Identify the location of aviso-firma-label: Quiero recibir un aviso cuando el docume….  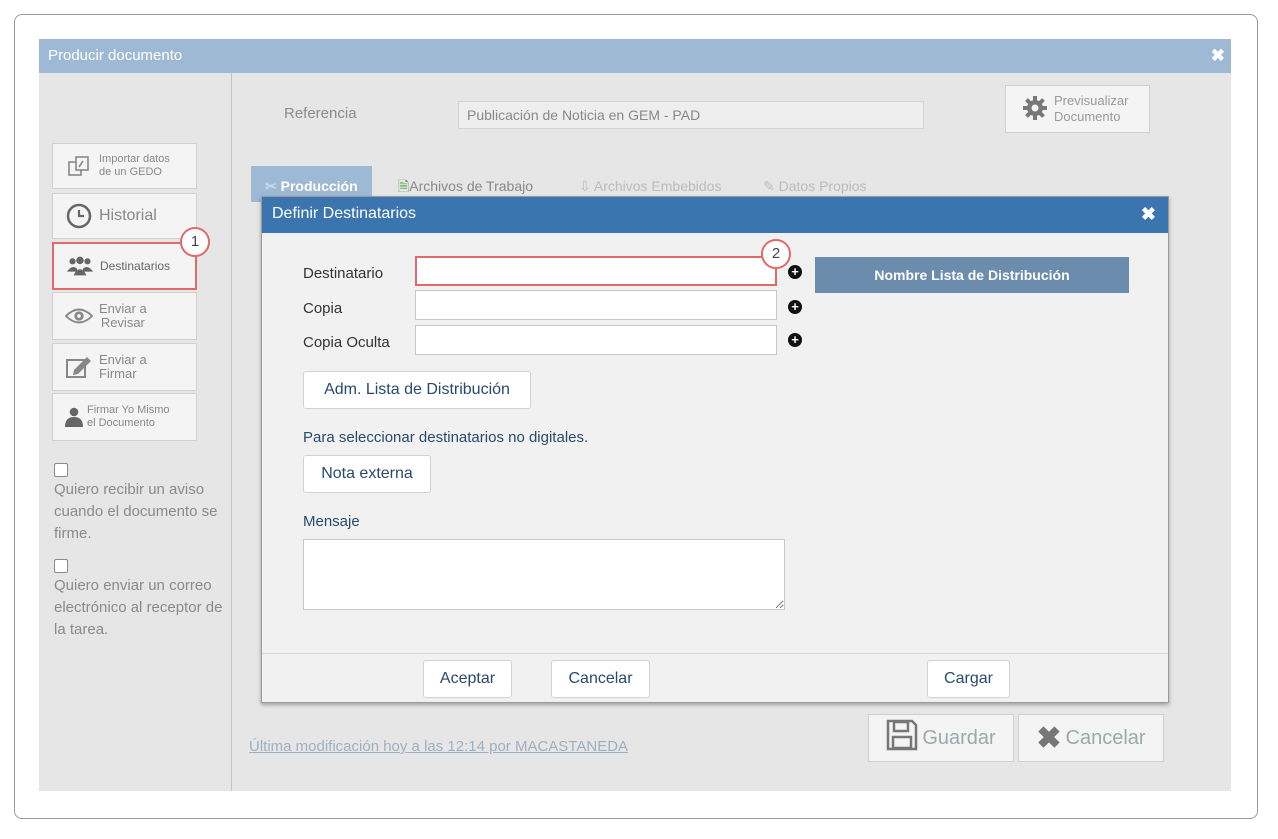
(136, 511).